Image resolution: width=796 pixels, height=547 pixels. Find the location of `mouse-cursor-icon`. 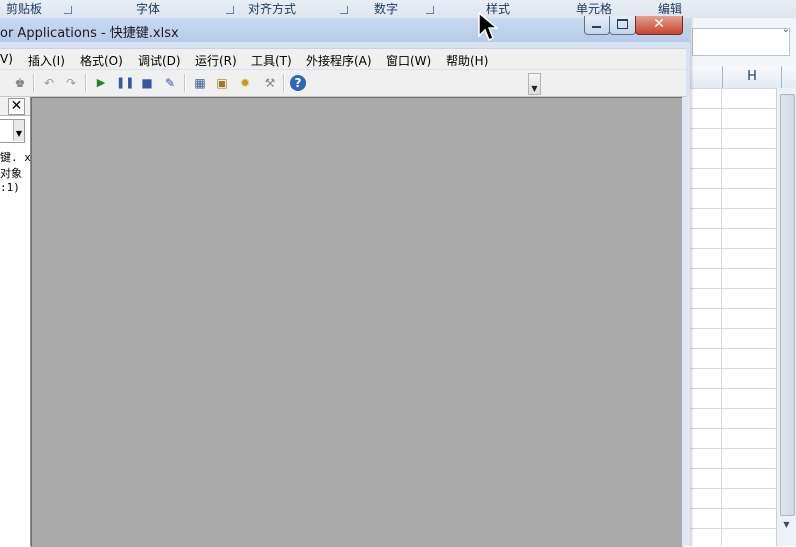

mouse-cursor-icon is located at coordinates (488, 27).